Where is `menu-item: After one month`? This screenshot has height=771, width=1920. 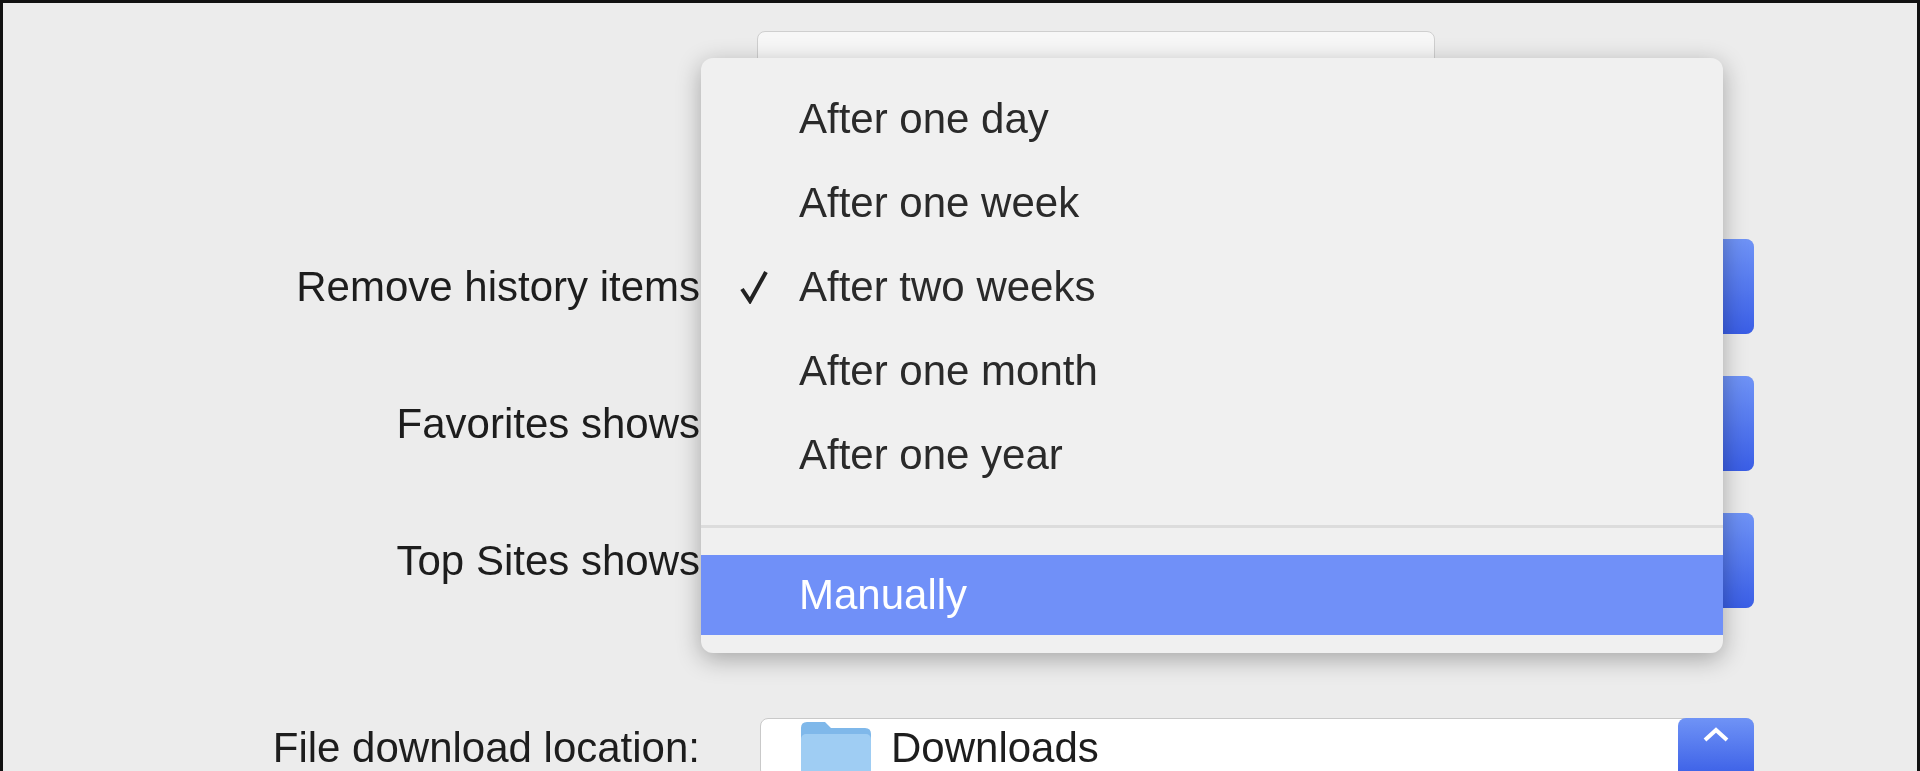
menu-item: After one month is located at coordinates (1212, 371).